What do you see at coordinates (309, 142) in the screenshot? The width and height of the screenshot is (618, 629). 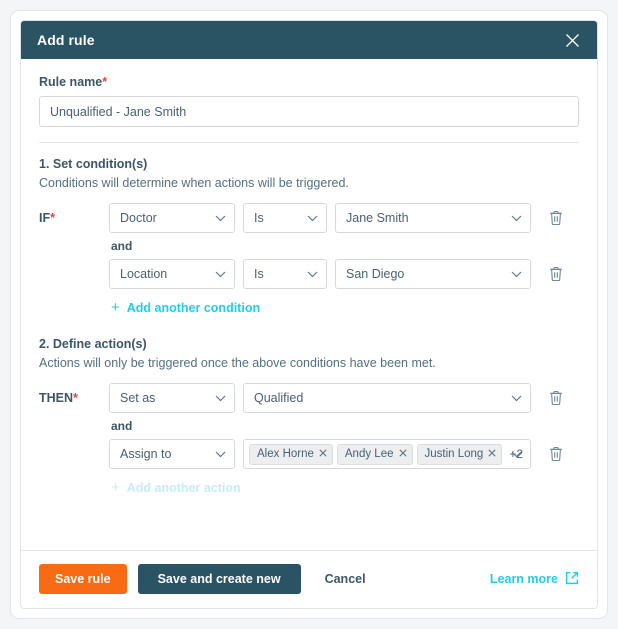 I see `divider` at bounding box center [309, 142].